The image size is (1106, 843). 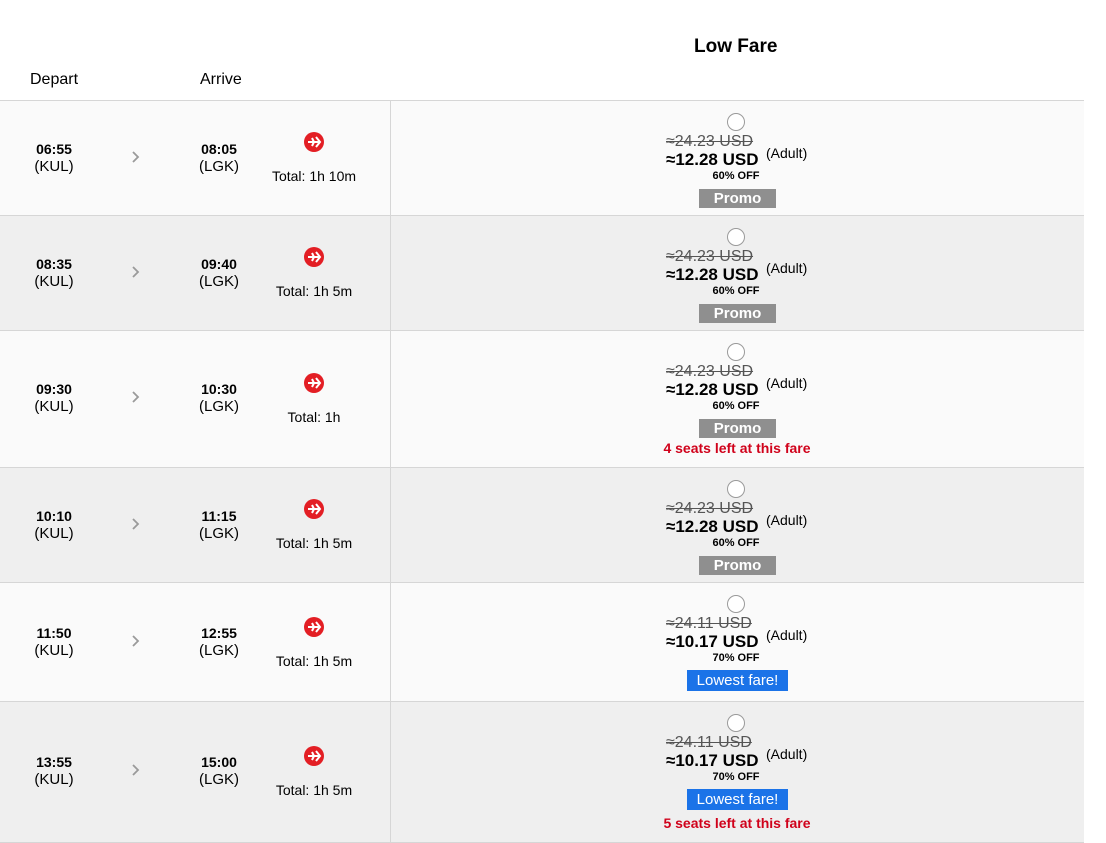 What do you see at coordinates (314, 417) in the screenshot?
I see `total-duration: Total: 1h` at bounding box center [314, 417].